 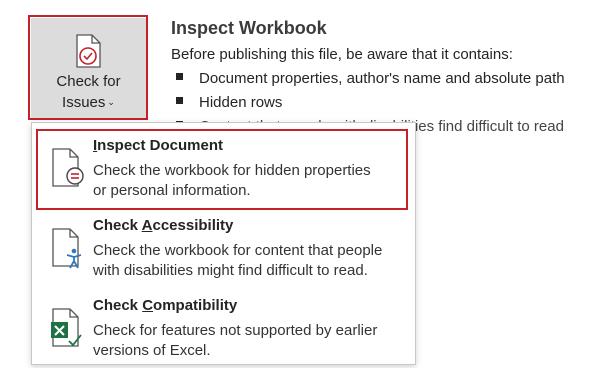 What do you see at coordinates (163, 225) in the screenshot?
I see `menu-item-title: Check Accessibility` at bounding box center [163, 225].